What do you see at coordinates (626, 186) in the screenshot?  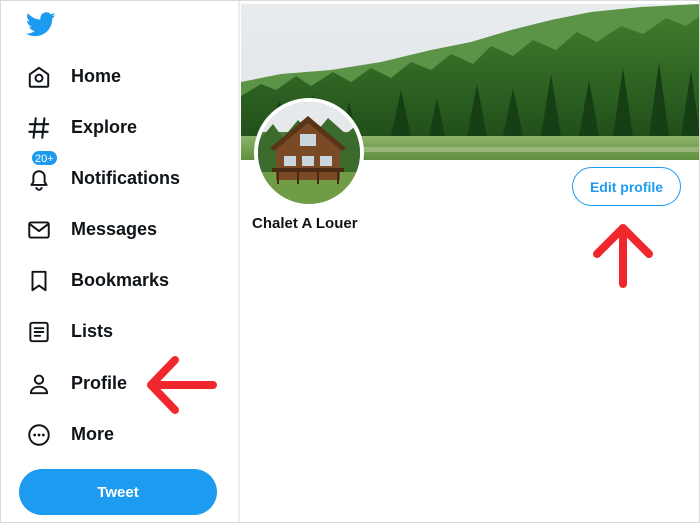 I see `edit-profile-button: Edit profile` at bounding box center [626, 186].